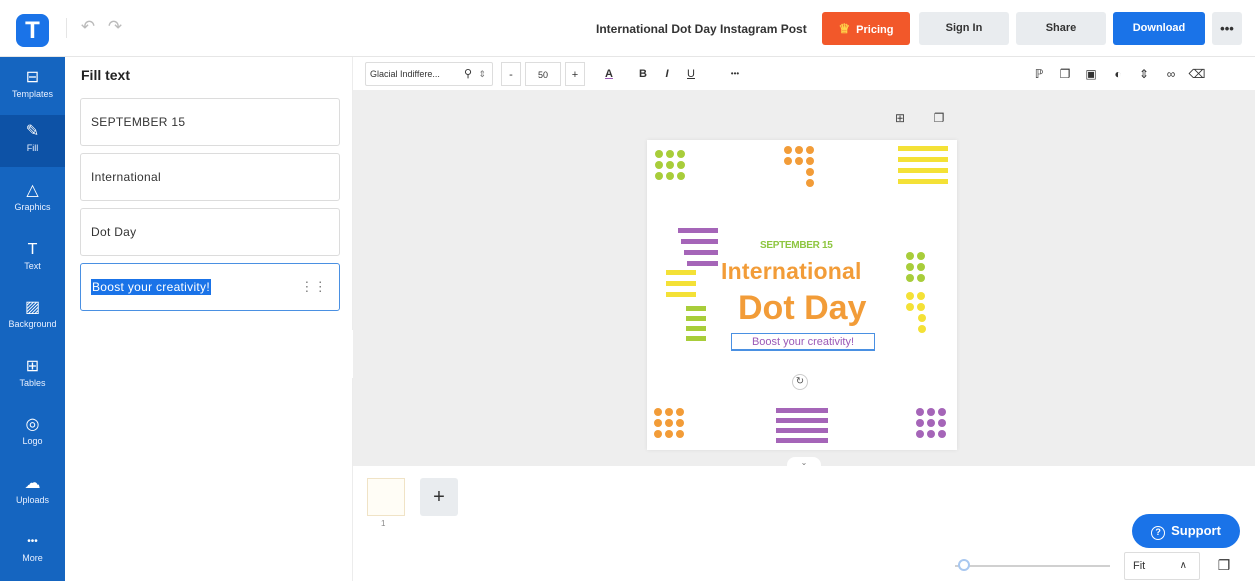 The image size is (1255, 581). I want to click on add-page-button: +, so click(439, 497).